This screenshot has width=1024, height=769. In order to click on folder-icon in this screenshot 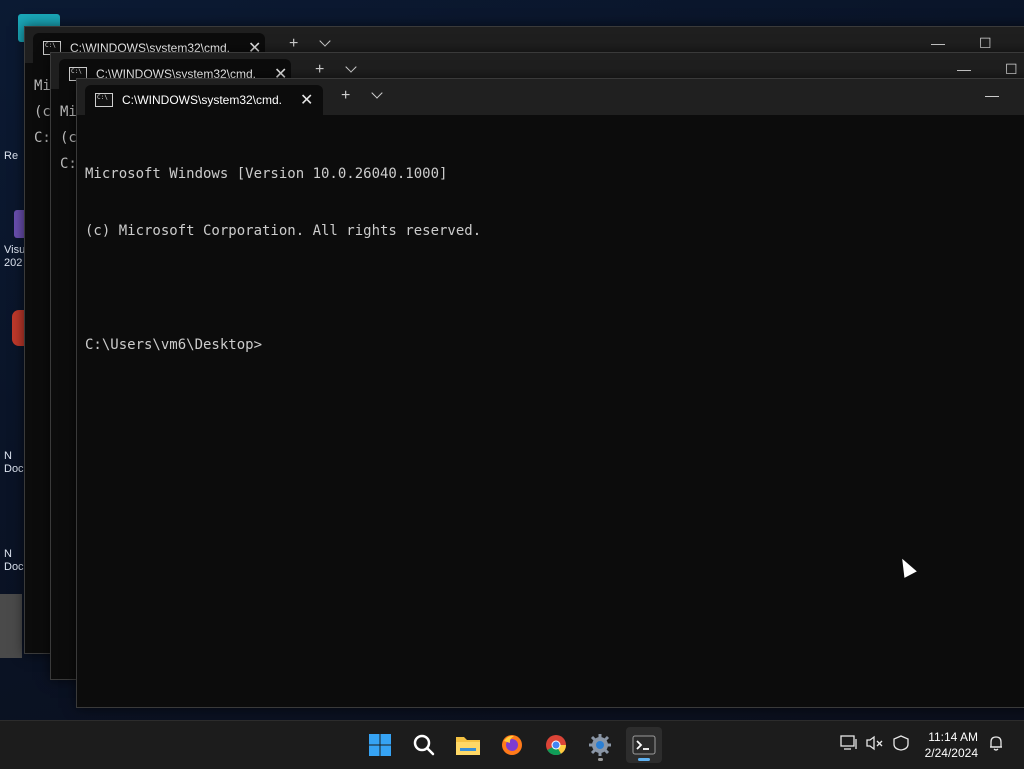, I will do `click(468, 746)`.